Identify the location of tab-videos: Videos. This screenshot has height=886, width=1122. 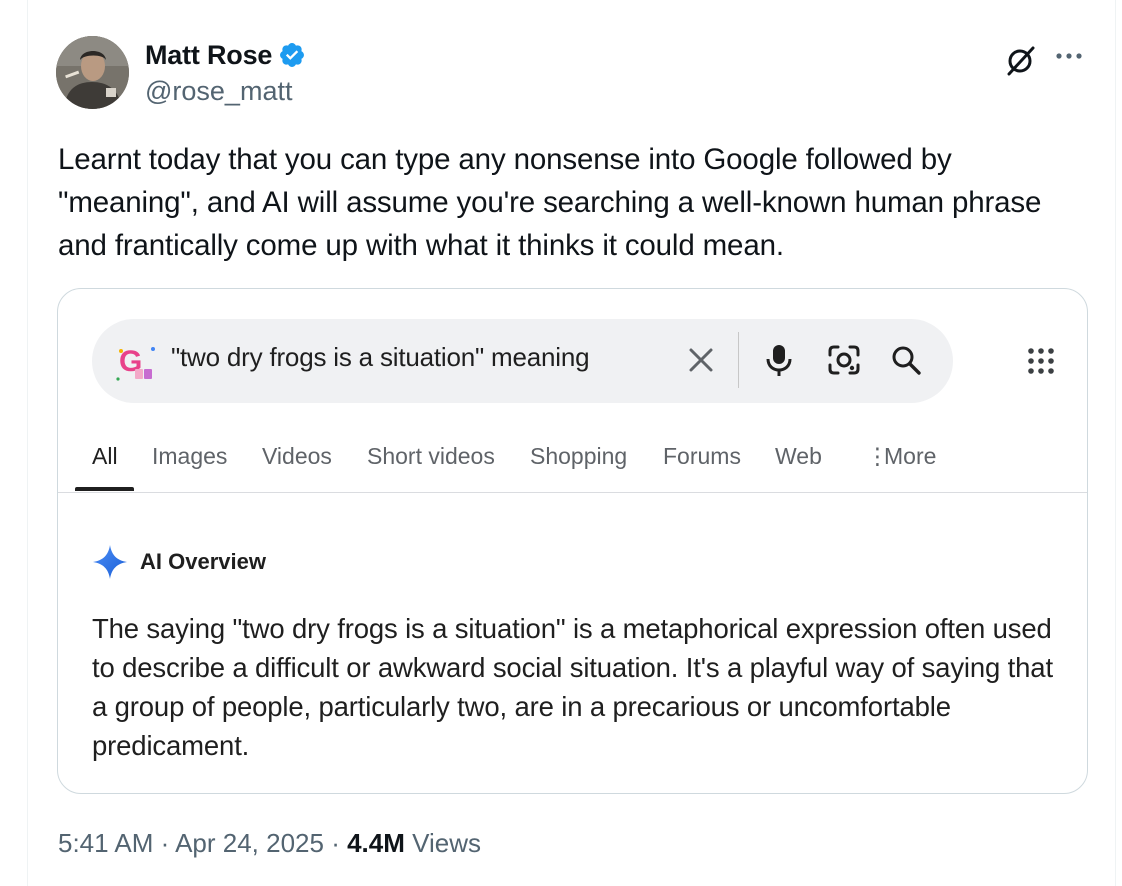
(297, 456).